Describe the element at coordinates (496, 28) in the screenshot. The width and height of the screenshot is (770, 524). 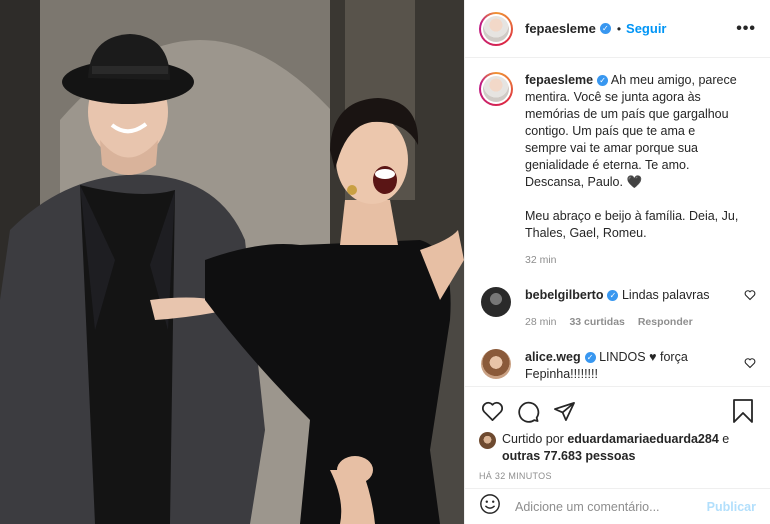
I see `author-avatar` at that location.